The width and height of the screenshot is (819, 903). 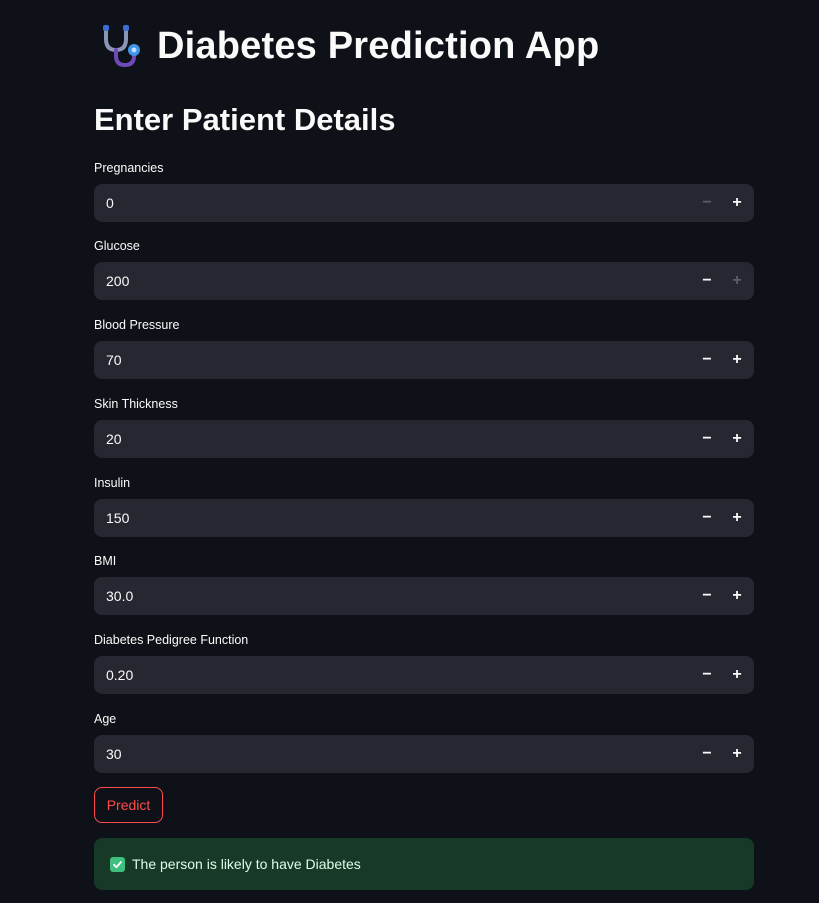 I want to click on field-label: Age, so click(x=105, y=719).